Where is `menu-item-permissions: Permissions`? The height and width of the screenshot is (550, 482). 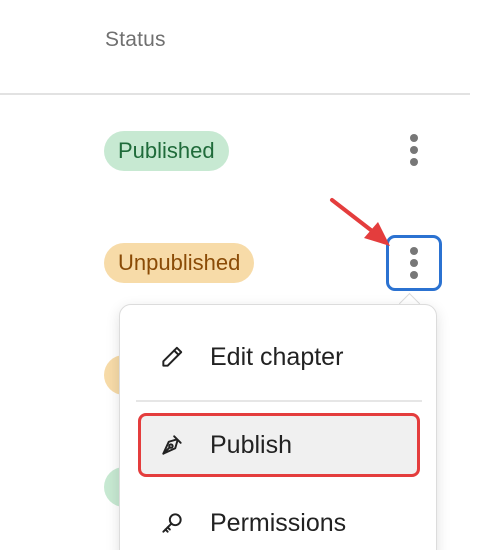 menu-item-permissions: Permissions is located at coordinates (279, 520).